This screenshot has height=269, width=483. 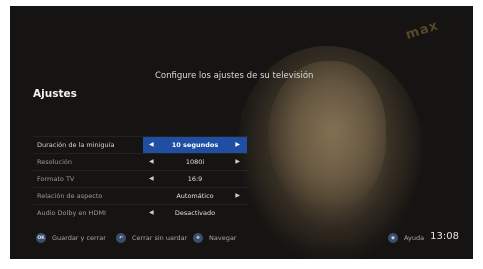 What do you see at coordinates (56, 179) in the screenshot?
I see `setting-label: Formato TV` at bounding box center [56, 179].